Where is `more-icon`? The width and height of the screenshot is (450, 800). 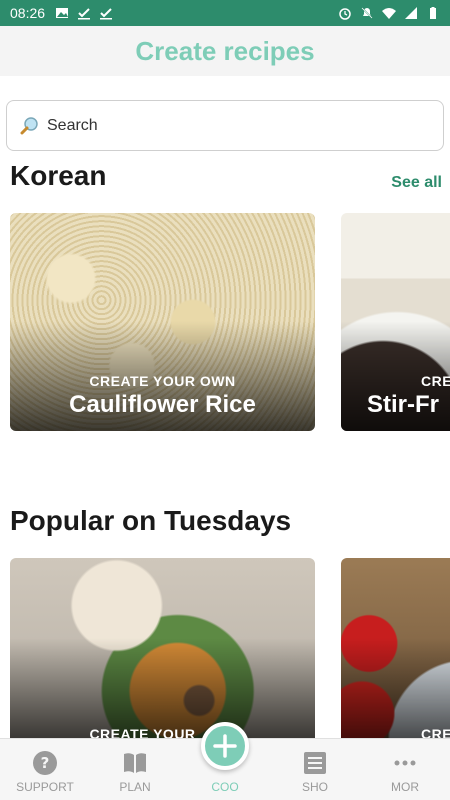
more-icon is located at coordinates (405, 763).